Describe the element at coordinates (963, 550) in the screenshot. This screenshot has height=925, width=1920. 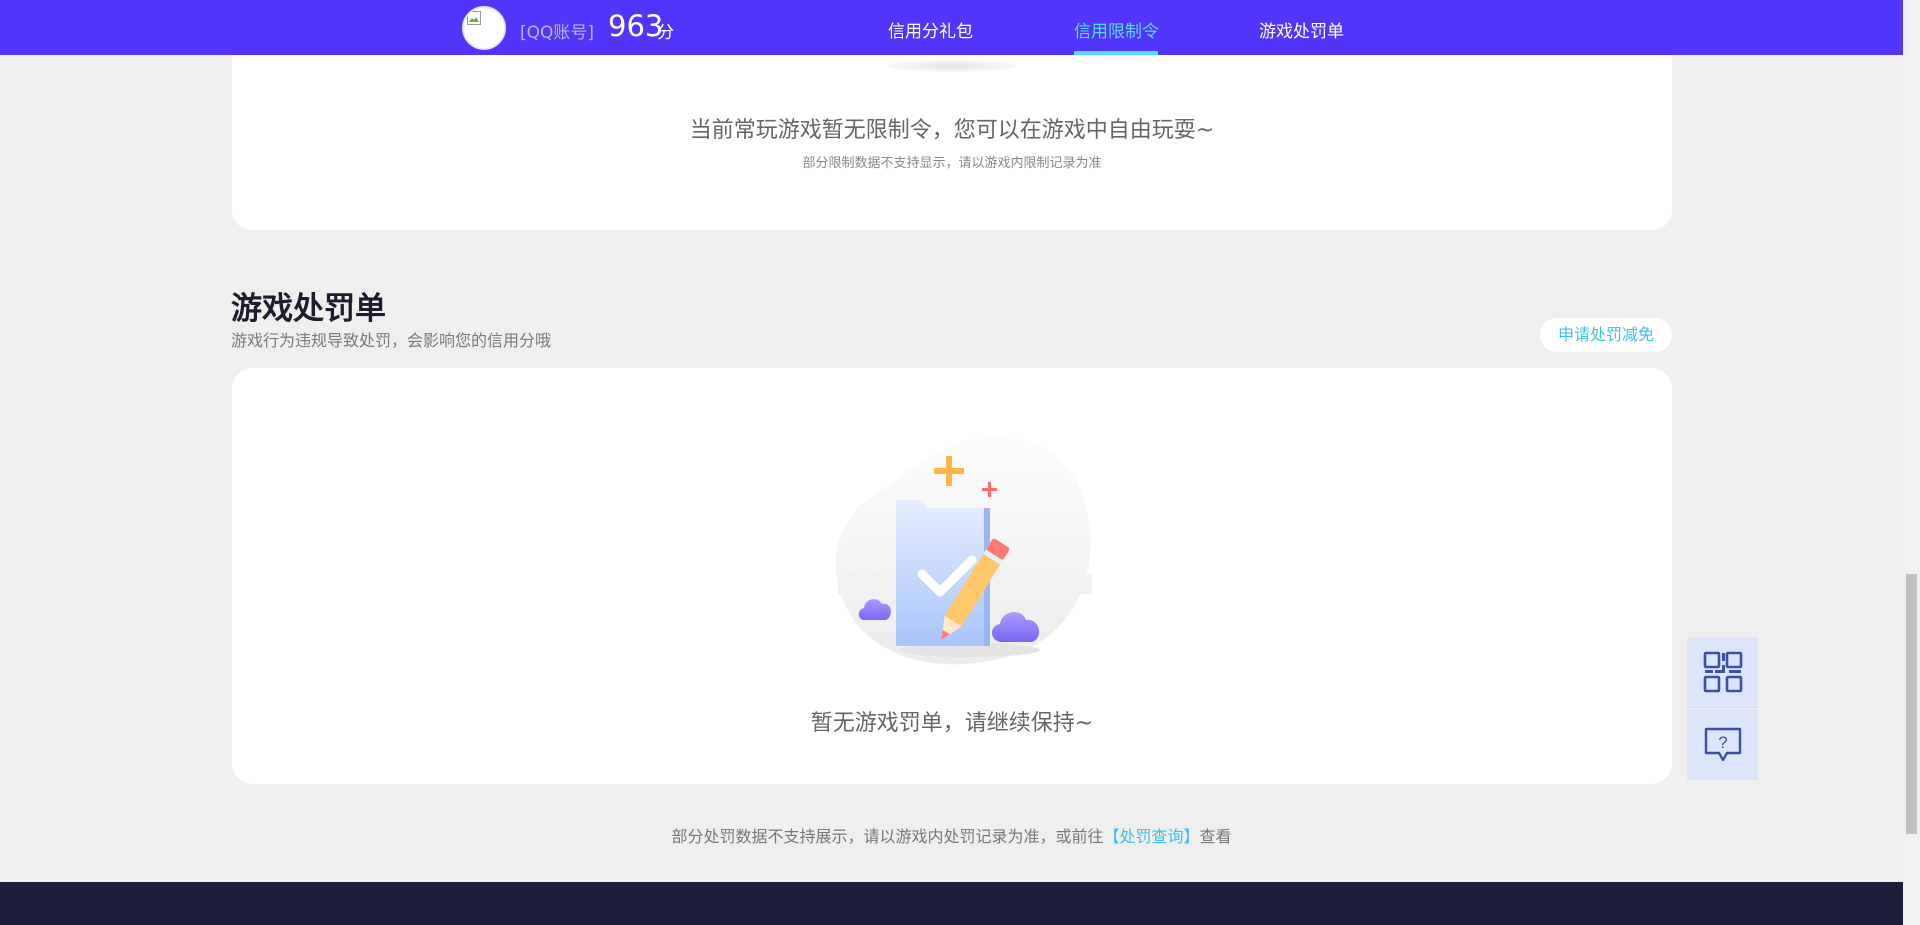
I see `empty-penalty-illustration` at that location.